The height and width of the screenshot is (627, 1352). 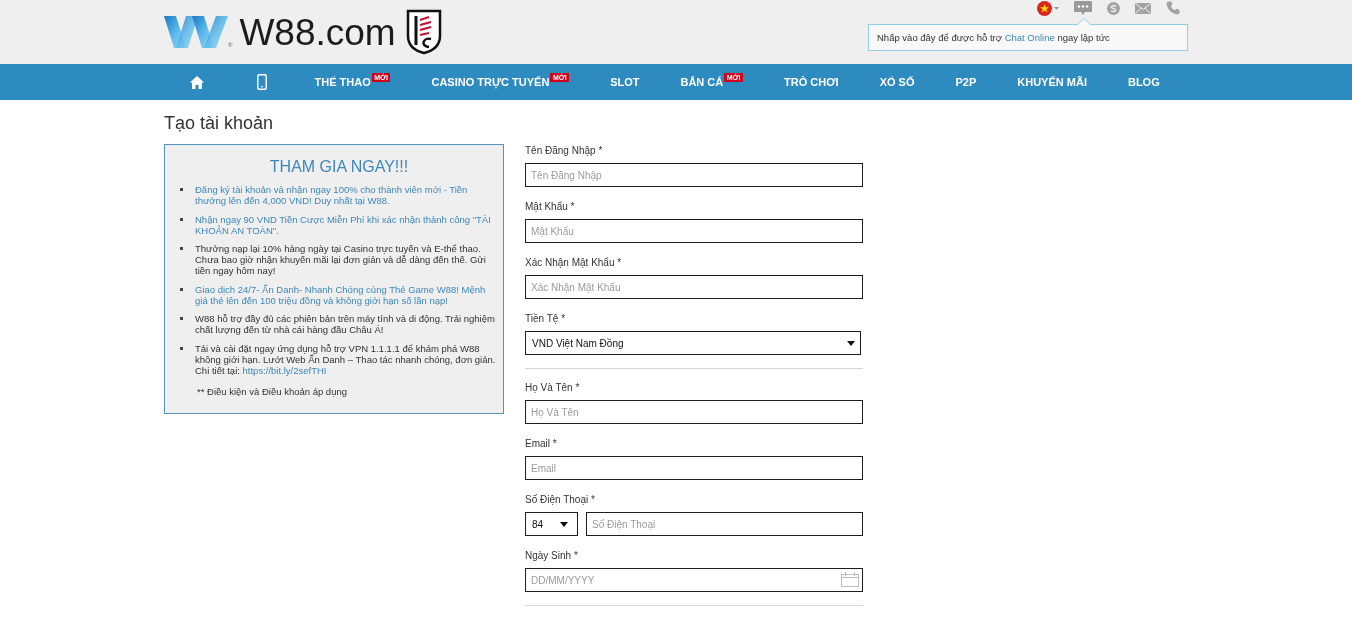 I want to click on language-button, so click(x=1048, y=8).